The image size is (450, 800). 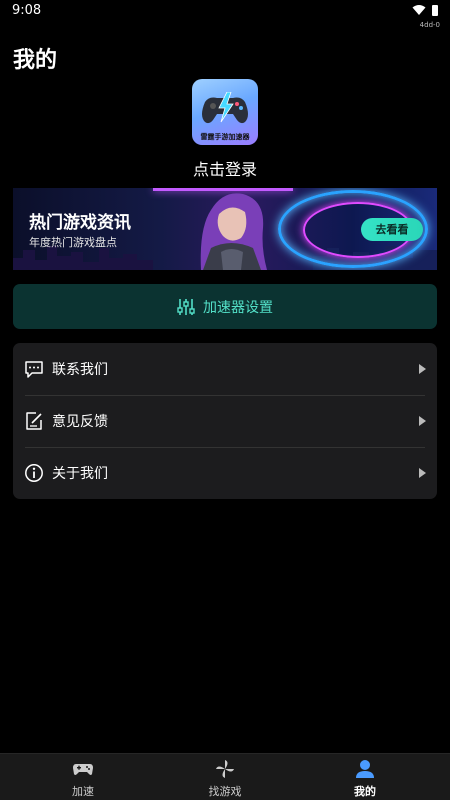 I want to click on status-icons, so click(x=425, y=10).